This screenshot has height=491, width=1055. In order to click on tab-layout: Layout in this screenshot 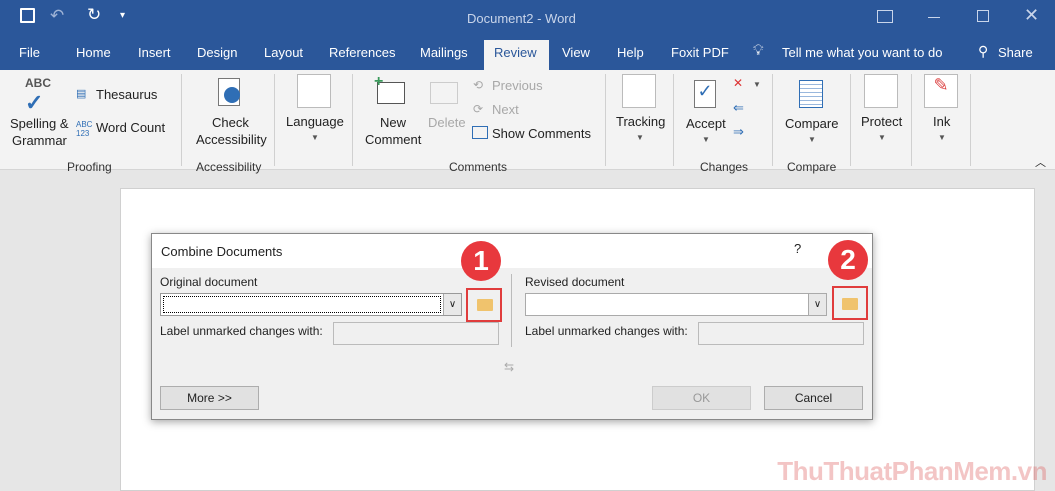, I will do `click(283, 52)`.